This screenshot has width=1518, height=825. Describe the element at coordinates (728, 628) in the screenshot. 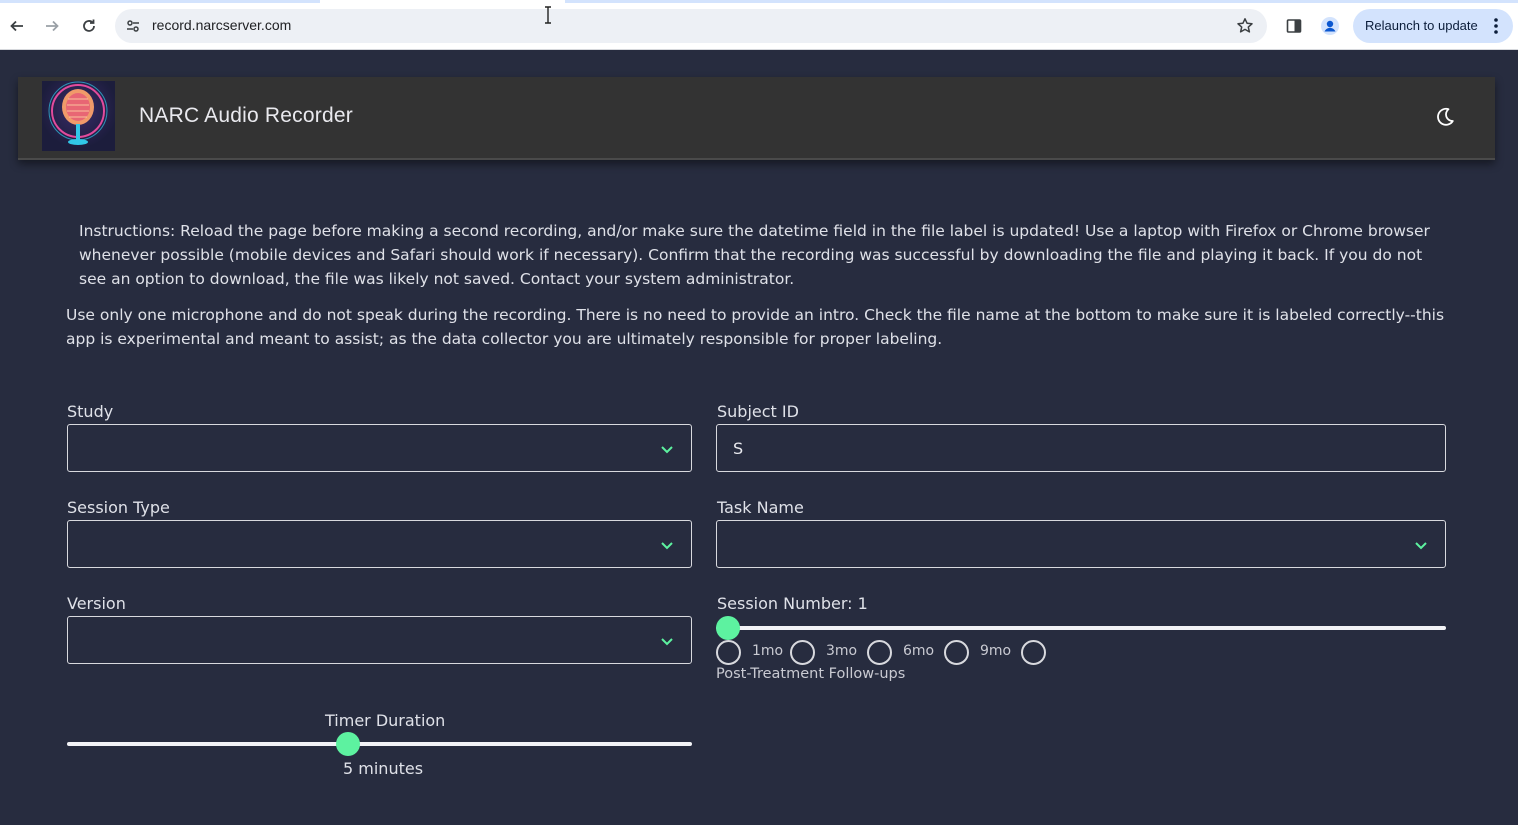

I see `session-number-slider-thumb` at that location.